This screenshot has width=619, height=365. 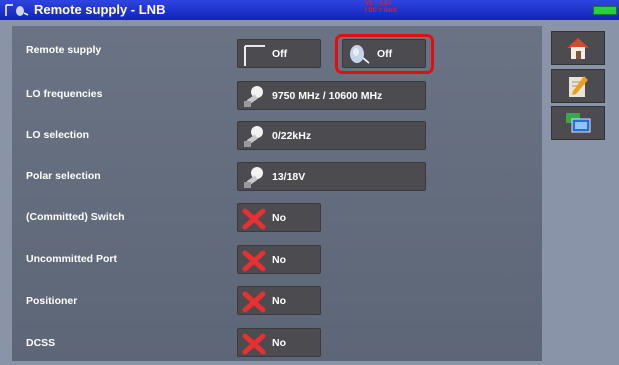 I want to click on uncommitted-port-button: No, so click(x=279, y=259).